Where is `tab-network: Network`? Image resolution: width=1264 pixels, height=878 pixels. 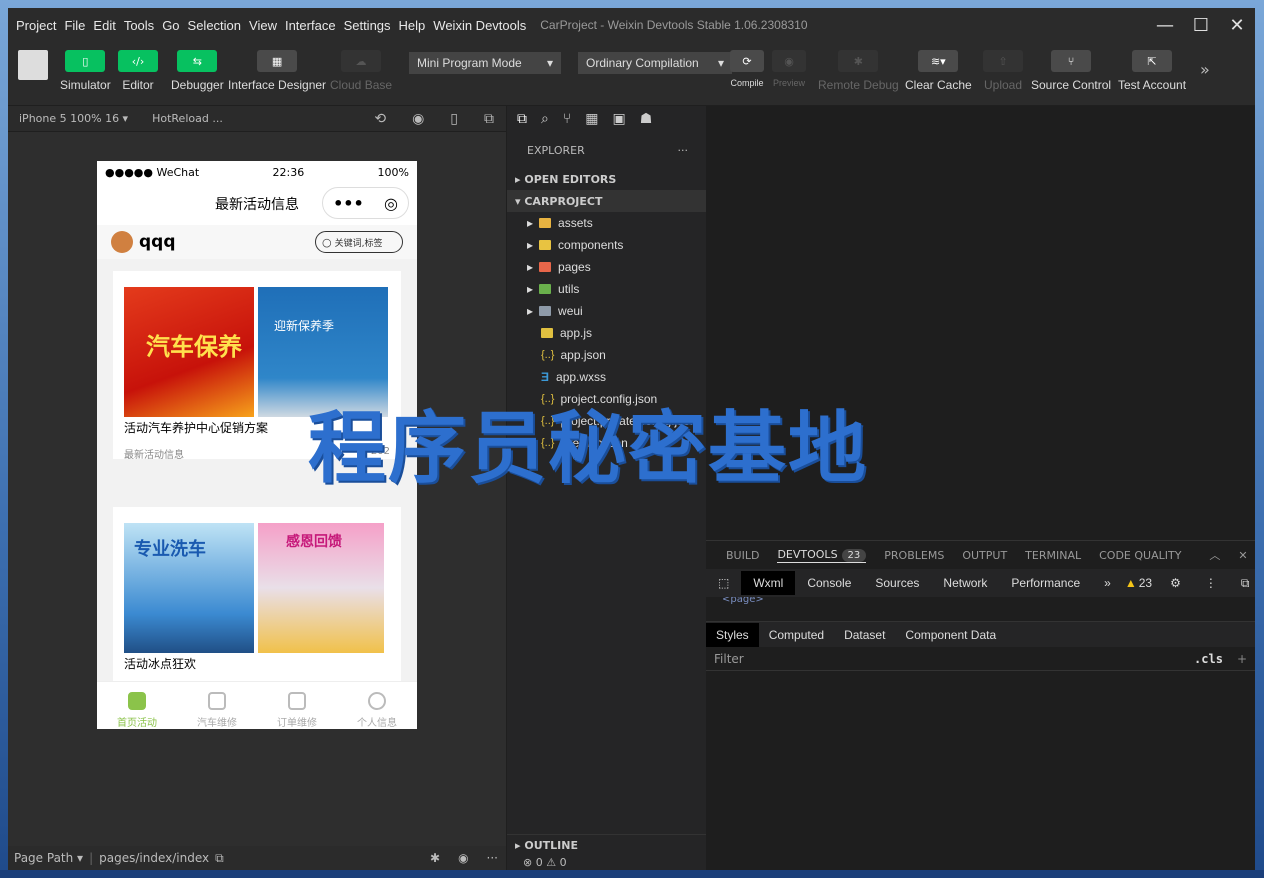 tab-network: Network is located at coordinates (965, 583).